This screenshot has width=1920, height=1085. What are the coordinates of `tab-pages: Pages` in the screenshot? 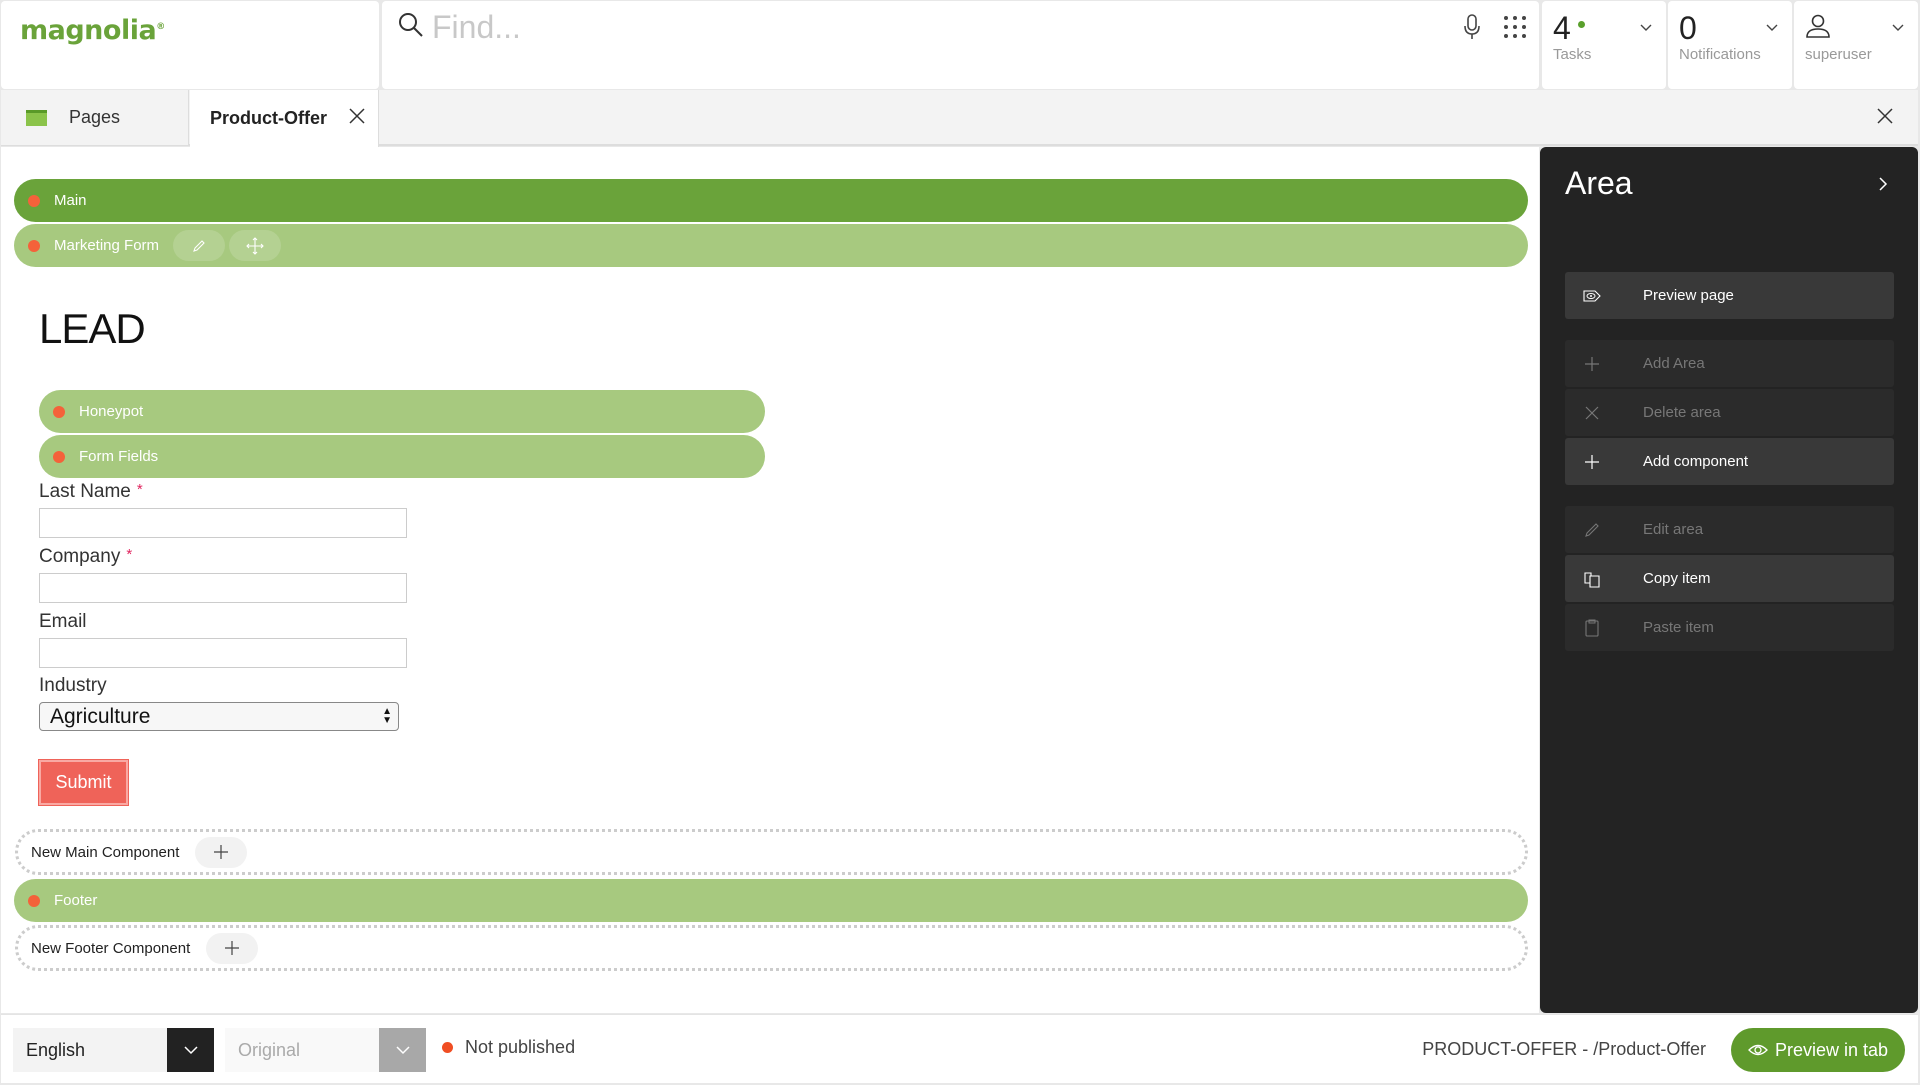 It's located at (95, 117).